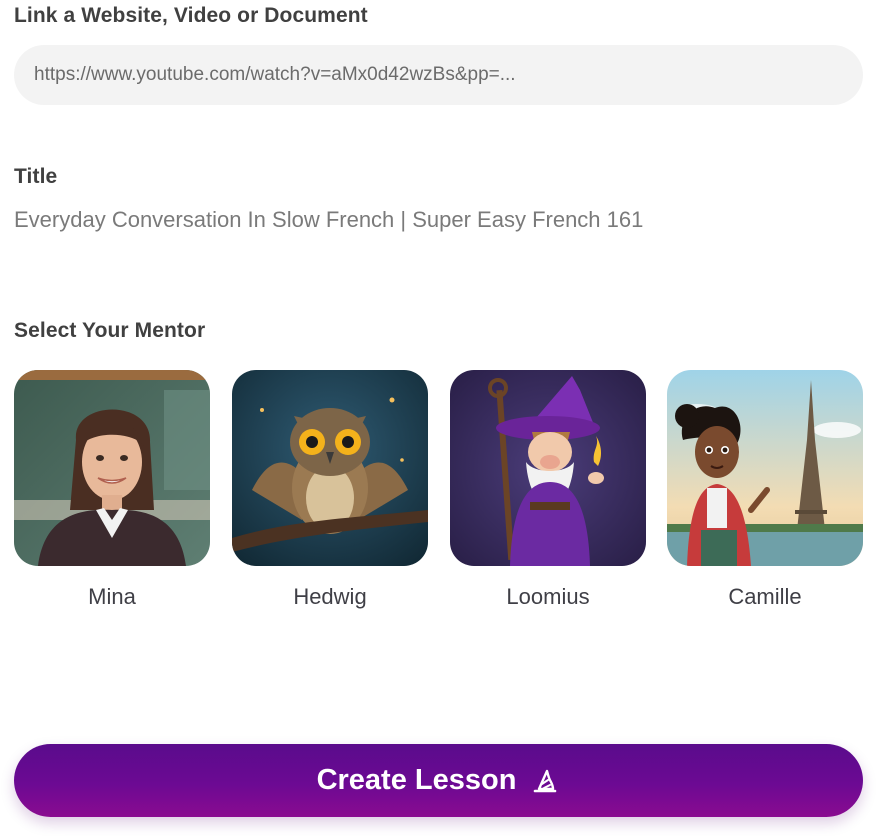 The image size is (877, 836). What do you see at coordinates (438, 75) in the screenshot?
I see `link-url-input` at bounding box center [438, 75].